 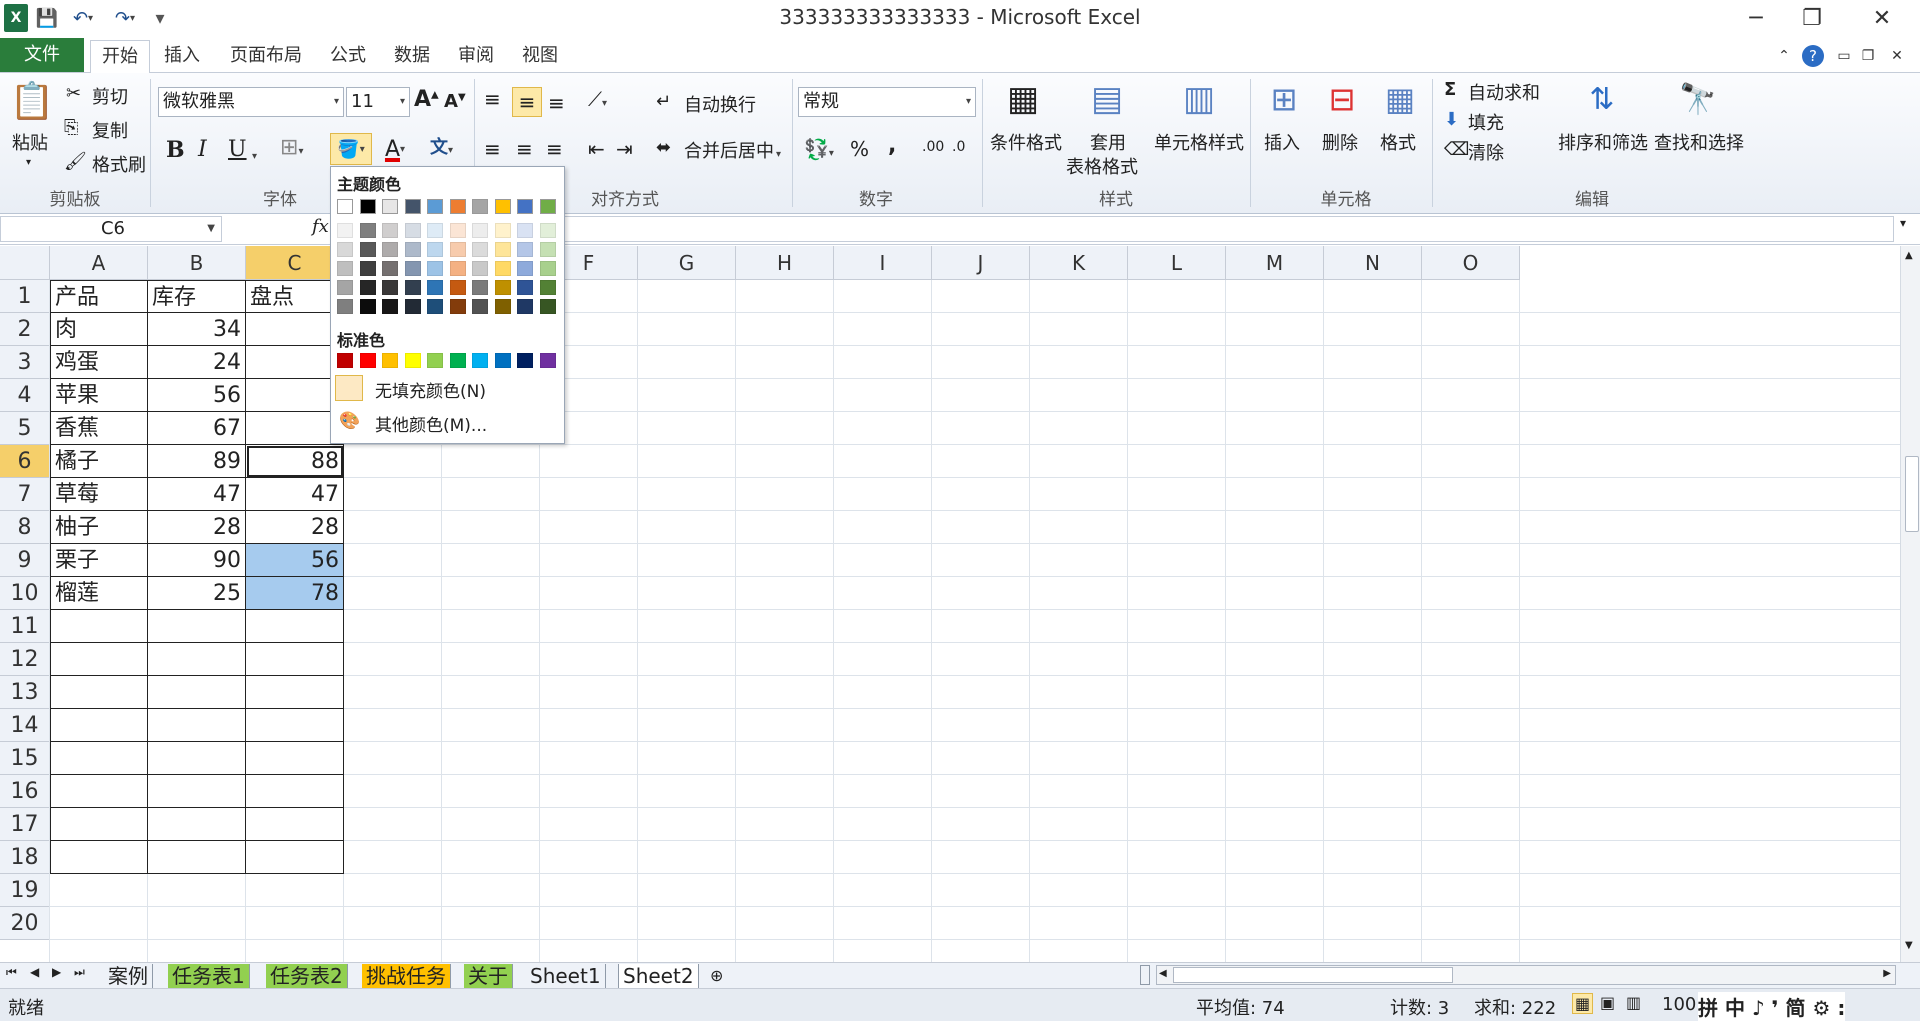 What do you see at coordinates (1912, 494) in the screenshot?
I see `scroll-thumb` at bounding box center [1912, 494].